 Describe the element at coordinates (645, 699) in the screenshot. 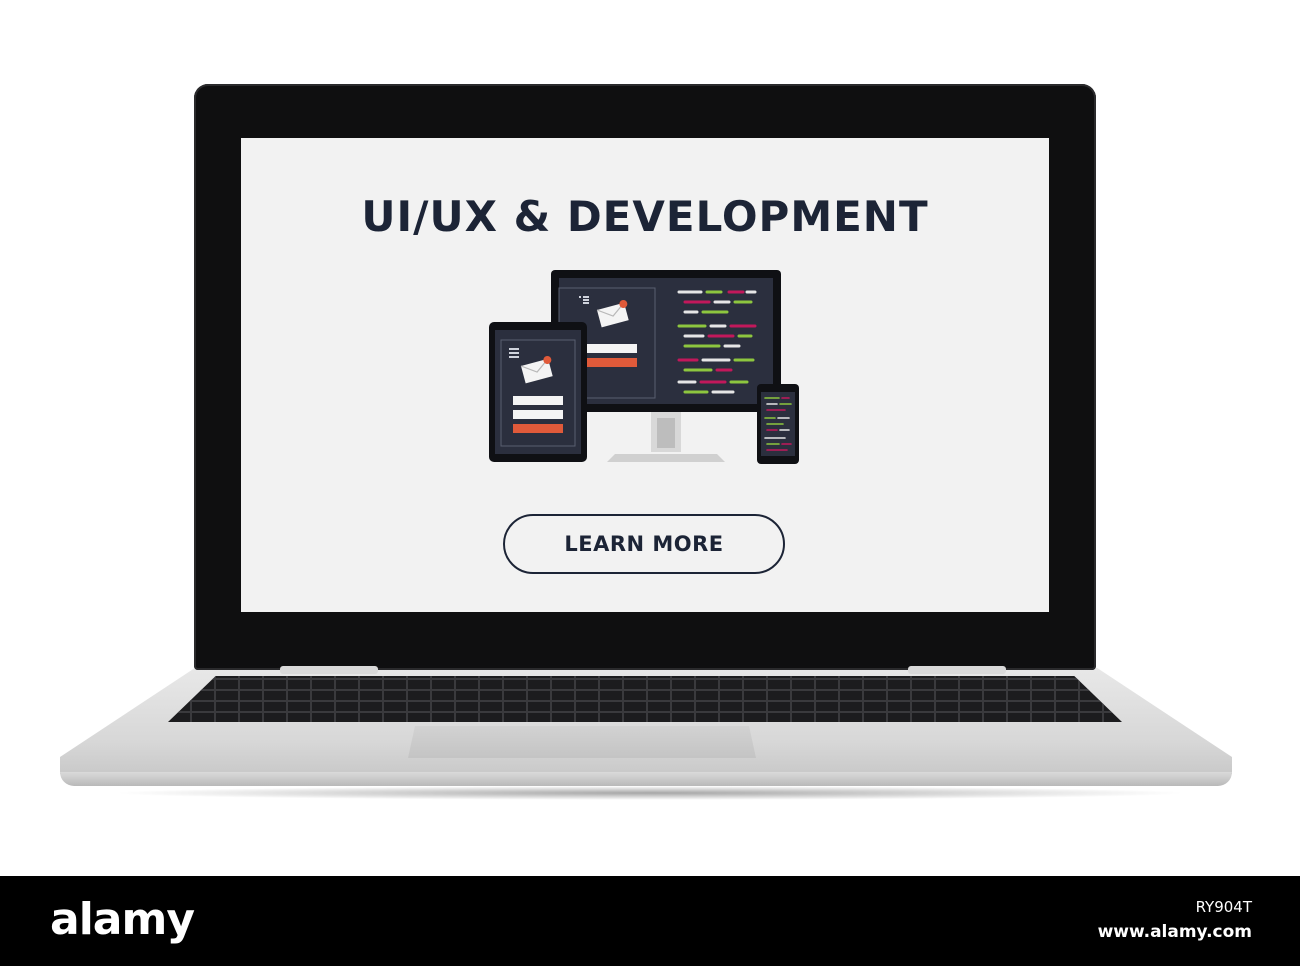

I see `laptop-keyboard` at that location.